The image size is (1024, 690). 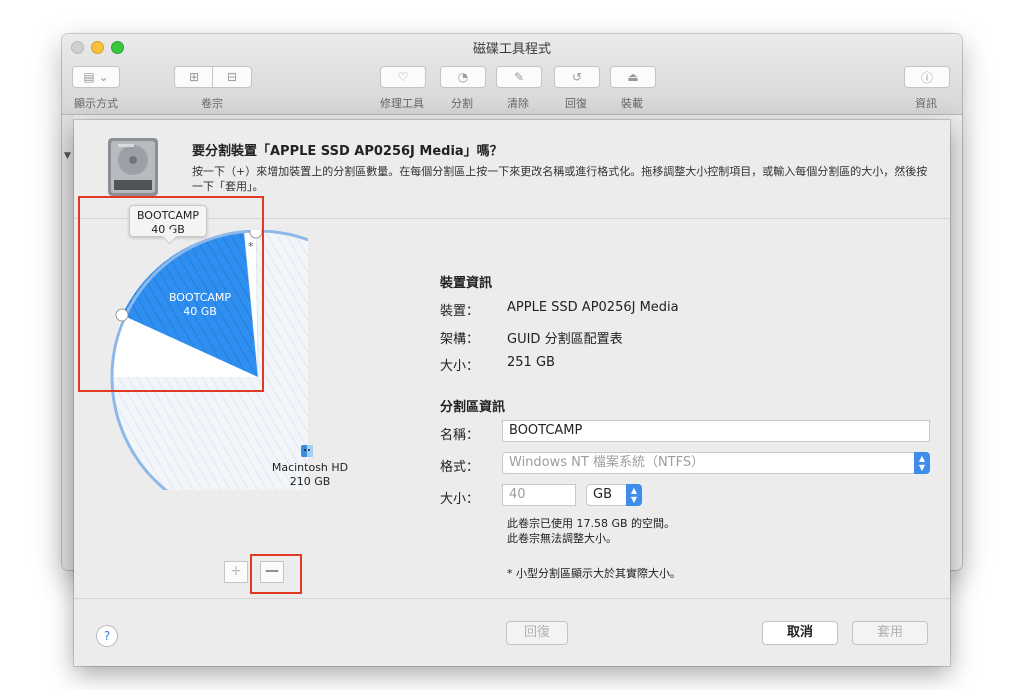 I want to click on first-aid-label: 修理工具, so click(x=402, y=103).